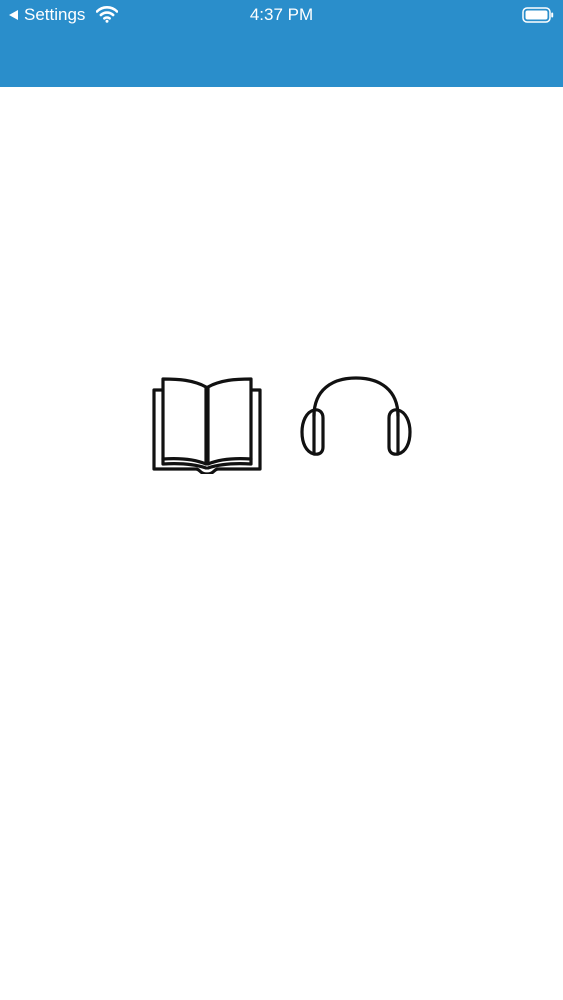  Describe the element at coordinates (356, 418) in the screenshot. I see `headphones-icon` at that location.